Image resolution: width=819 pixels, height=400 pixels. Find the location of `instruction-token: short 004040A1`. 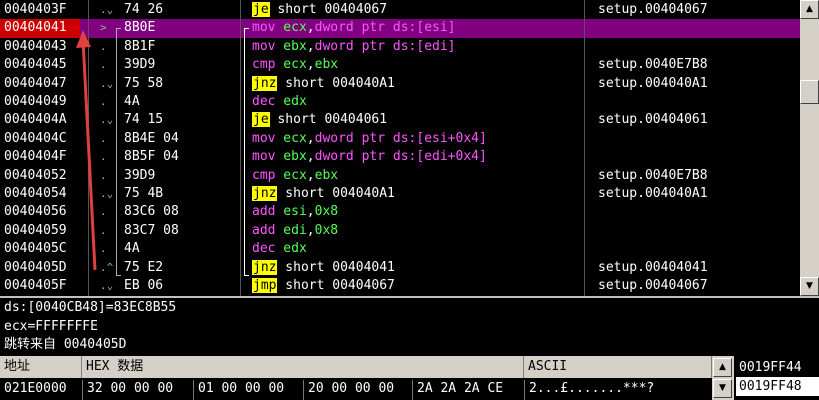

instruction-token: short 004040A1 is located at coordinates (336, 83).